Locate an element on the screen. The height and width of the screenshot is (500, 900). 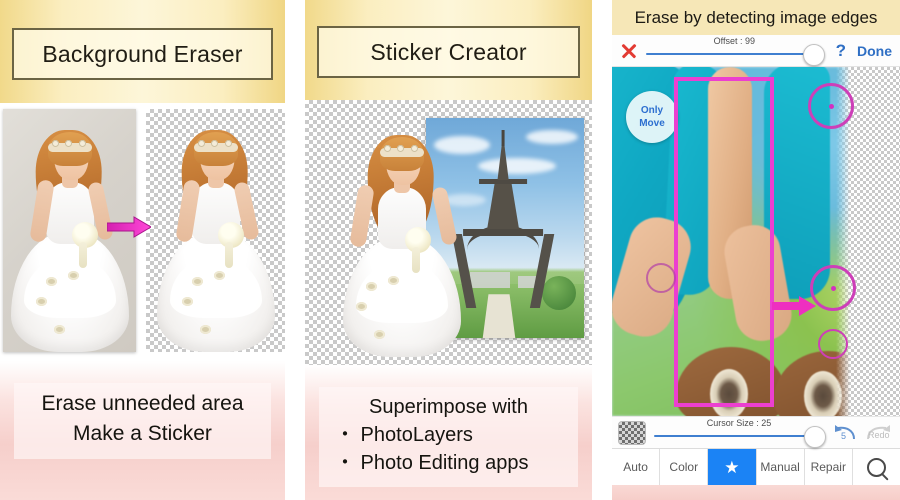
cursor-size-track is located at coordinates (733, 435).